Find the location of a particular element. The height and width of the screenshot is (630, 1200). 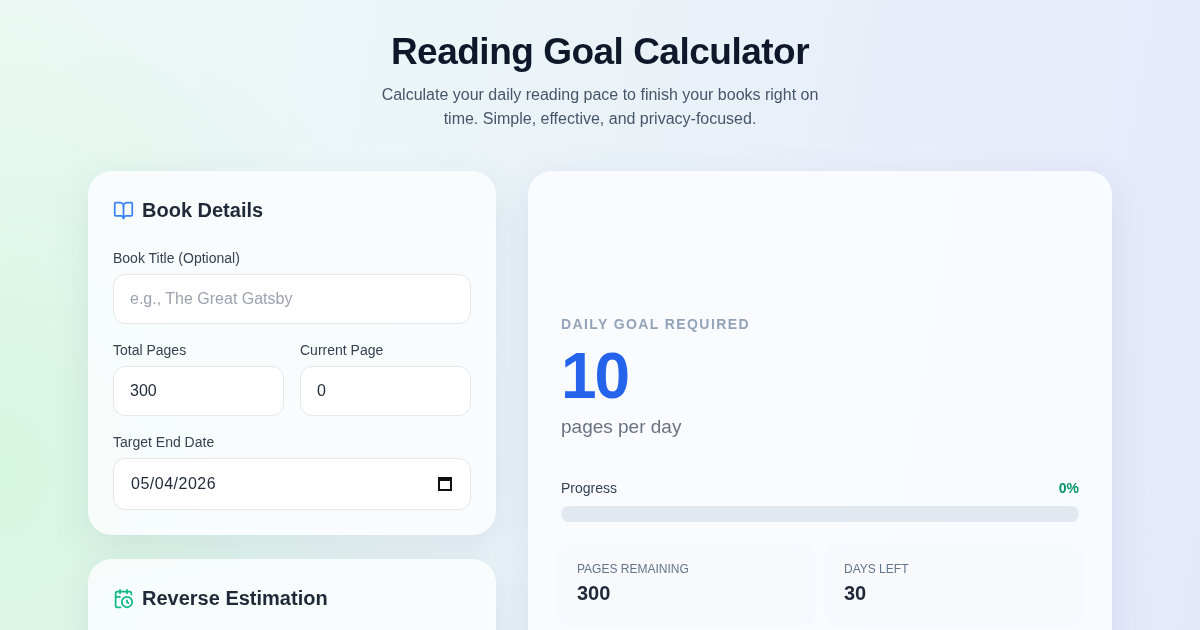

progress-percent: 0% is located at coordinates (1068, 488).